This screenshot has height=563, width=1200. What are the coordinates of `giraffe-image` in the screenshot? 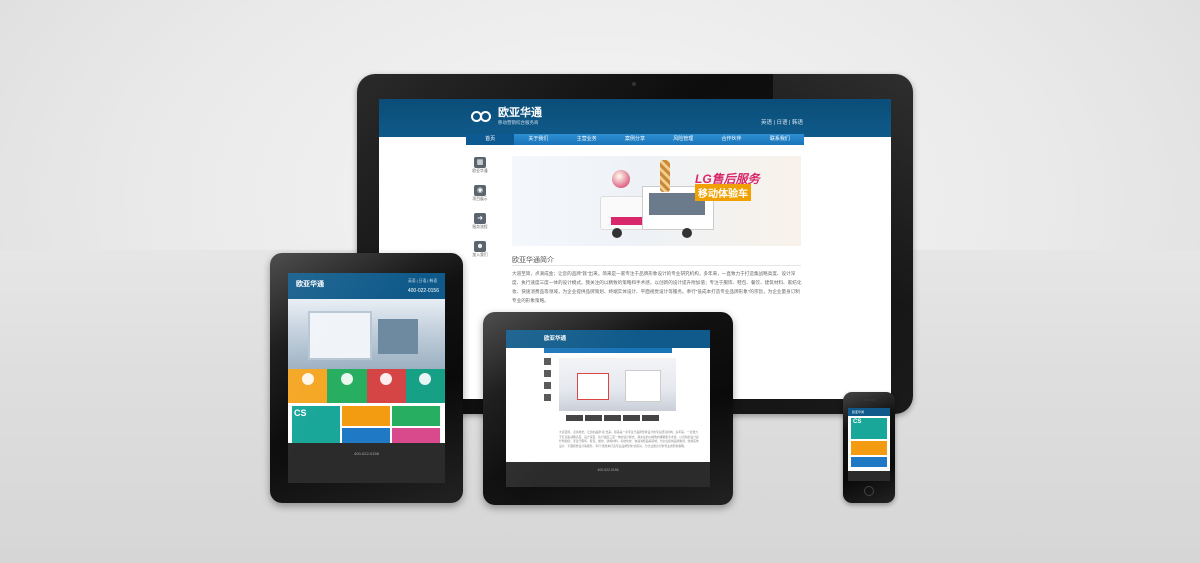 It's located at (665, 176).